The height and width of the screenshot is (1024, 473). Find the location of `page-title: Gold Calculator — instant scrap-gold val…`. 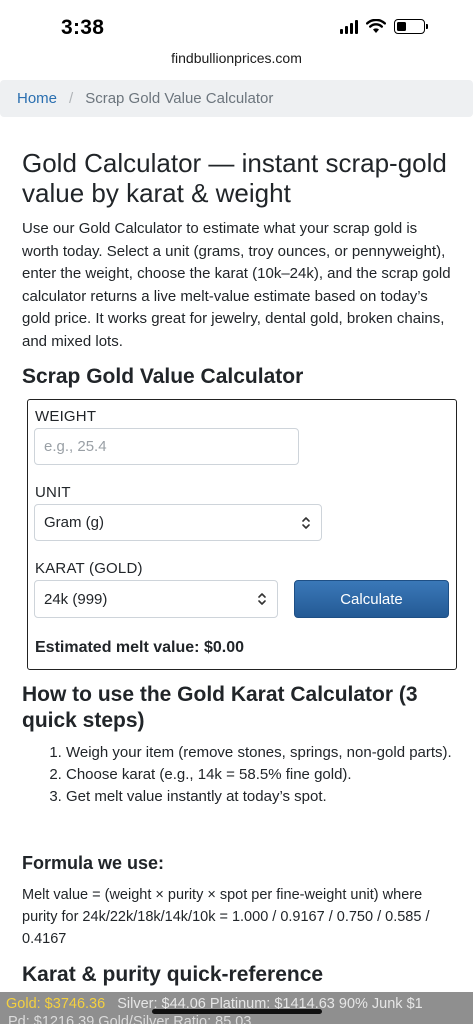

page-title: Gold Calculator — instant scrap-gold val… is located at coordinates (234, 178).